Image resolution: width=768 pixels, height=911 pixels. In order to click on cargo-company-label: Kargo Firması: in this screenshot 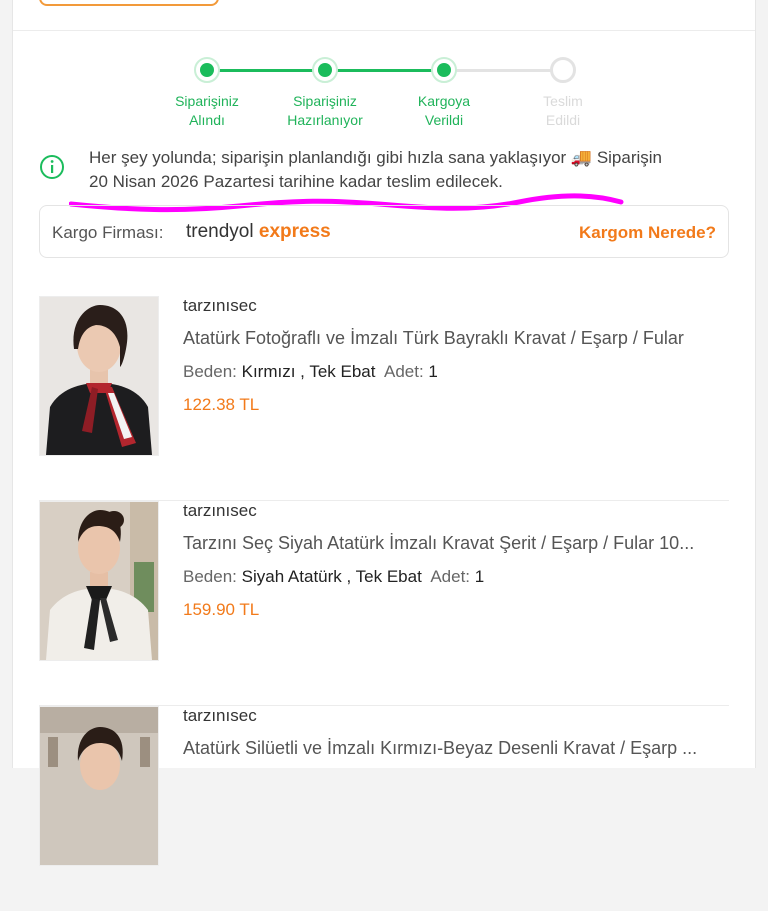, I will do `click(108, 232)`.